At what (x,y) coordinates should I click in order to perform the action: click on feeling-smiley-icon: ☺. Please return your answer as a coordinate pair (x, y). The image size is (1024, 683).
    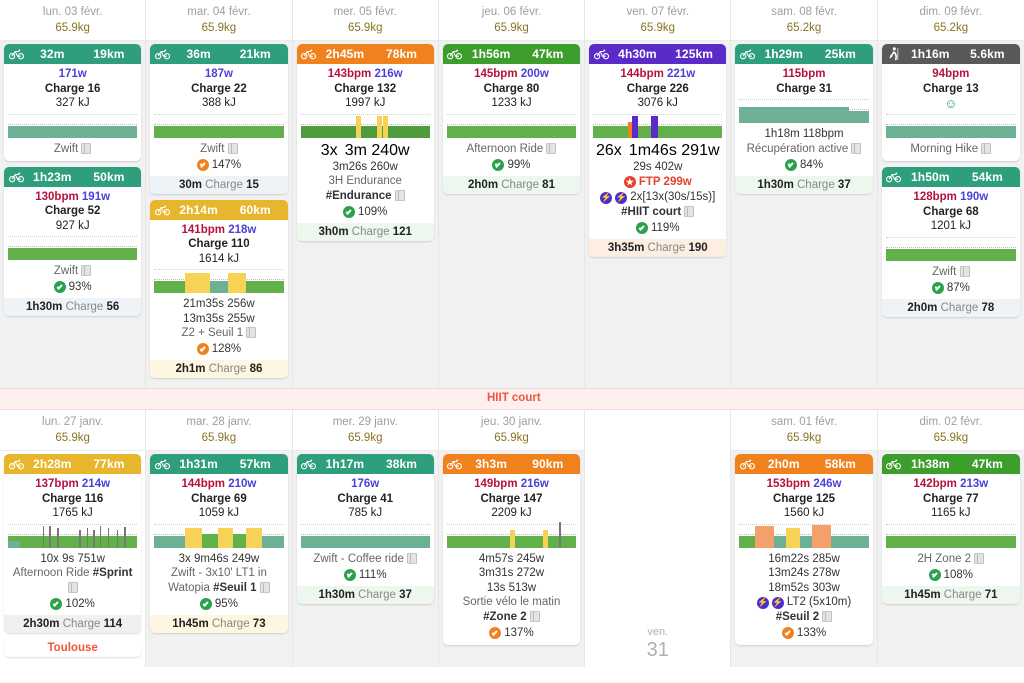
    Looking at the image, I should click on (951, 103).